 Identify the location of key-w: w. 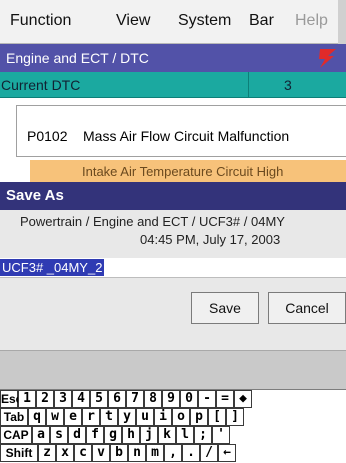
(55, 417).